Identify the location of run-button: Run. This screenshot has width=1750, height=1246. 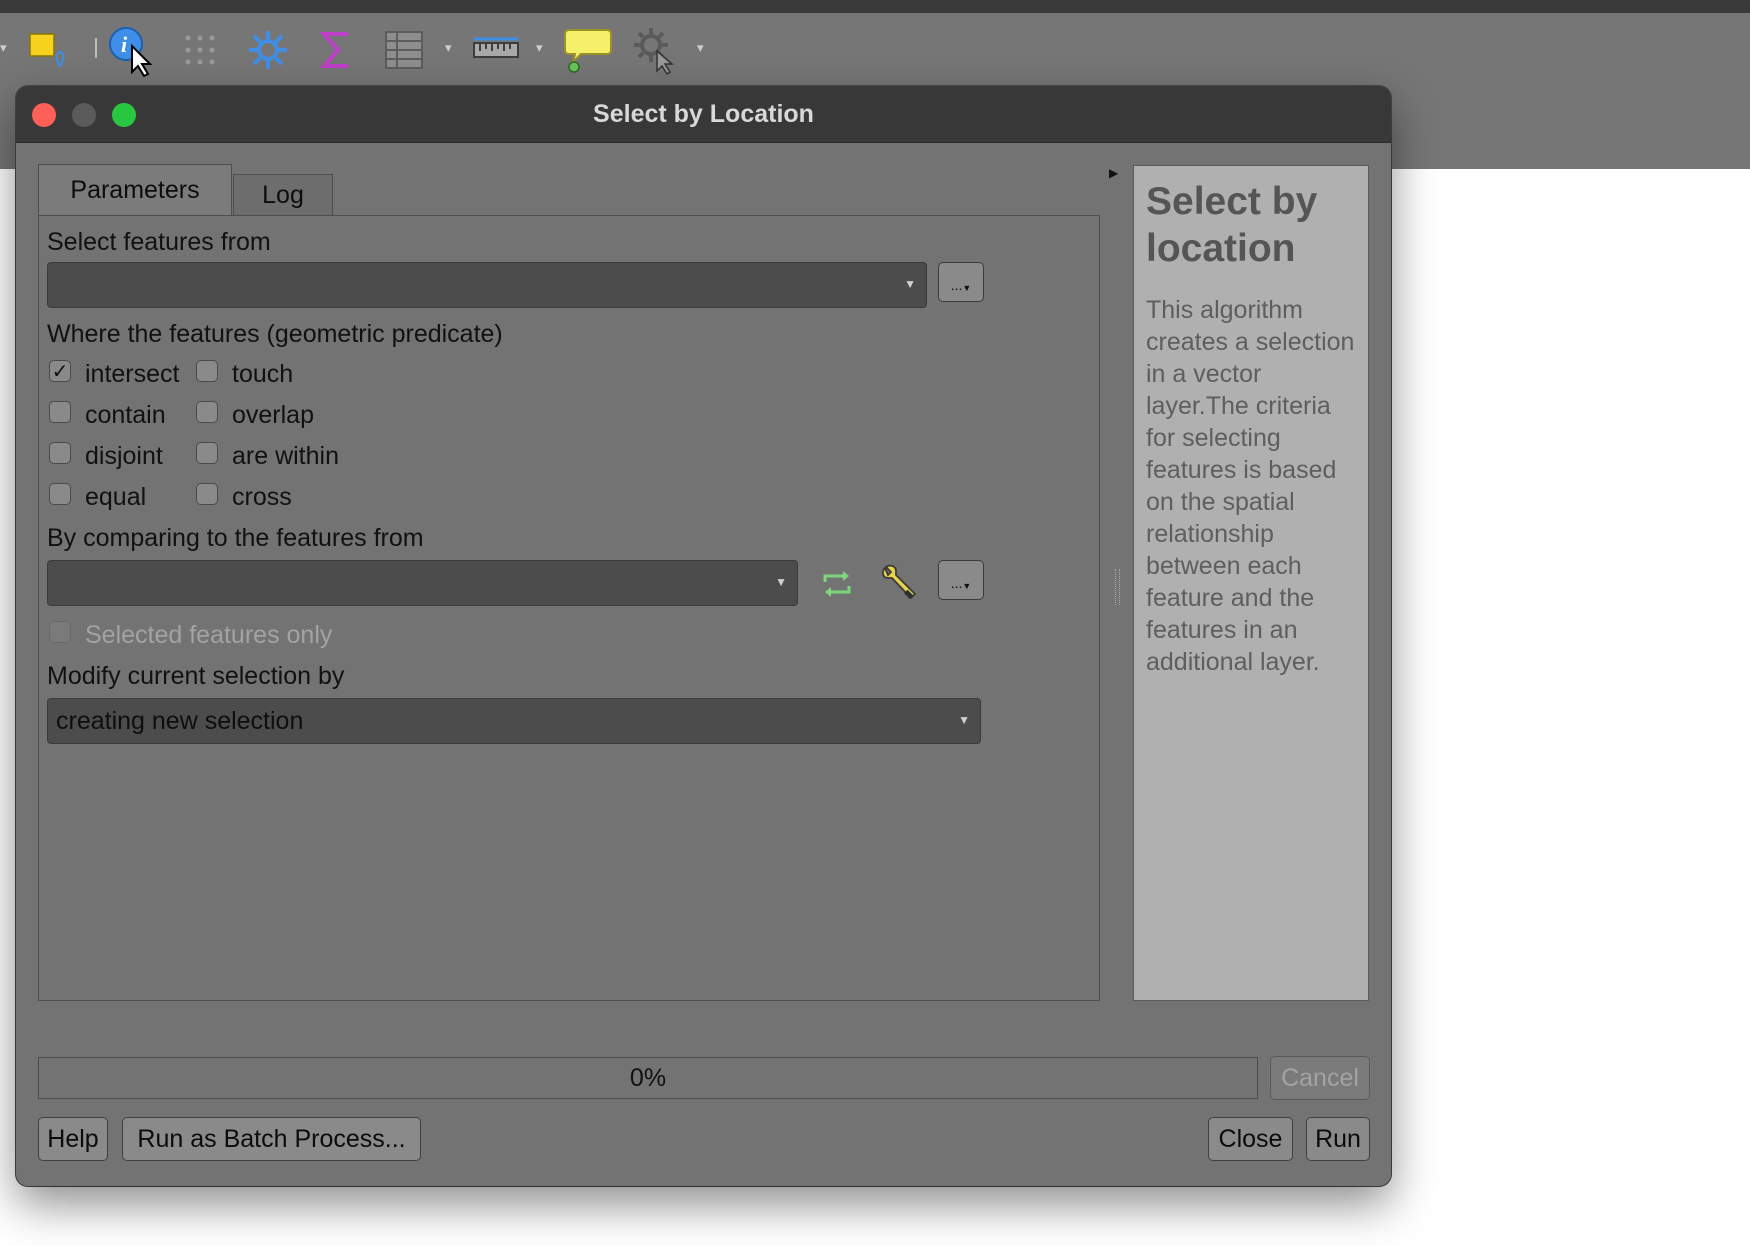
(1338, 1139).